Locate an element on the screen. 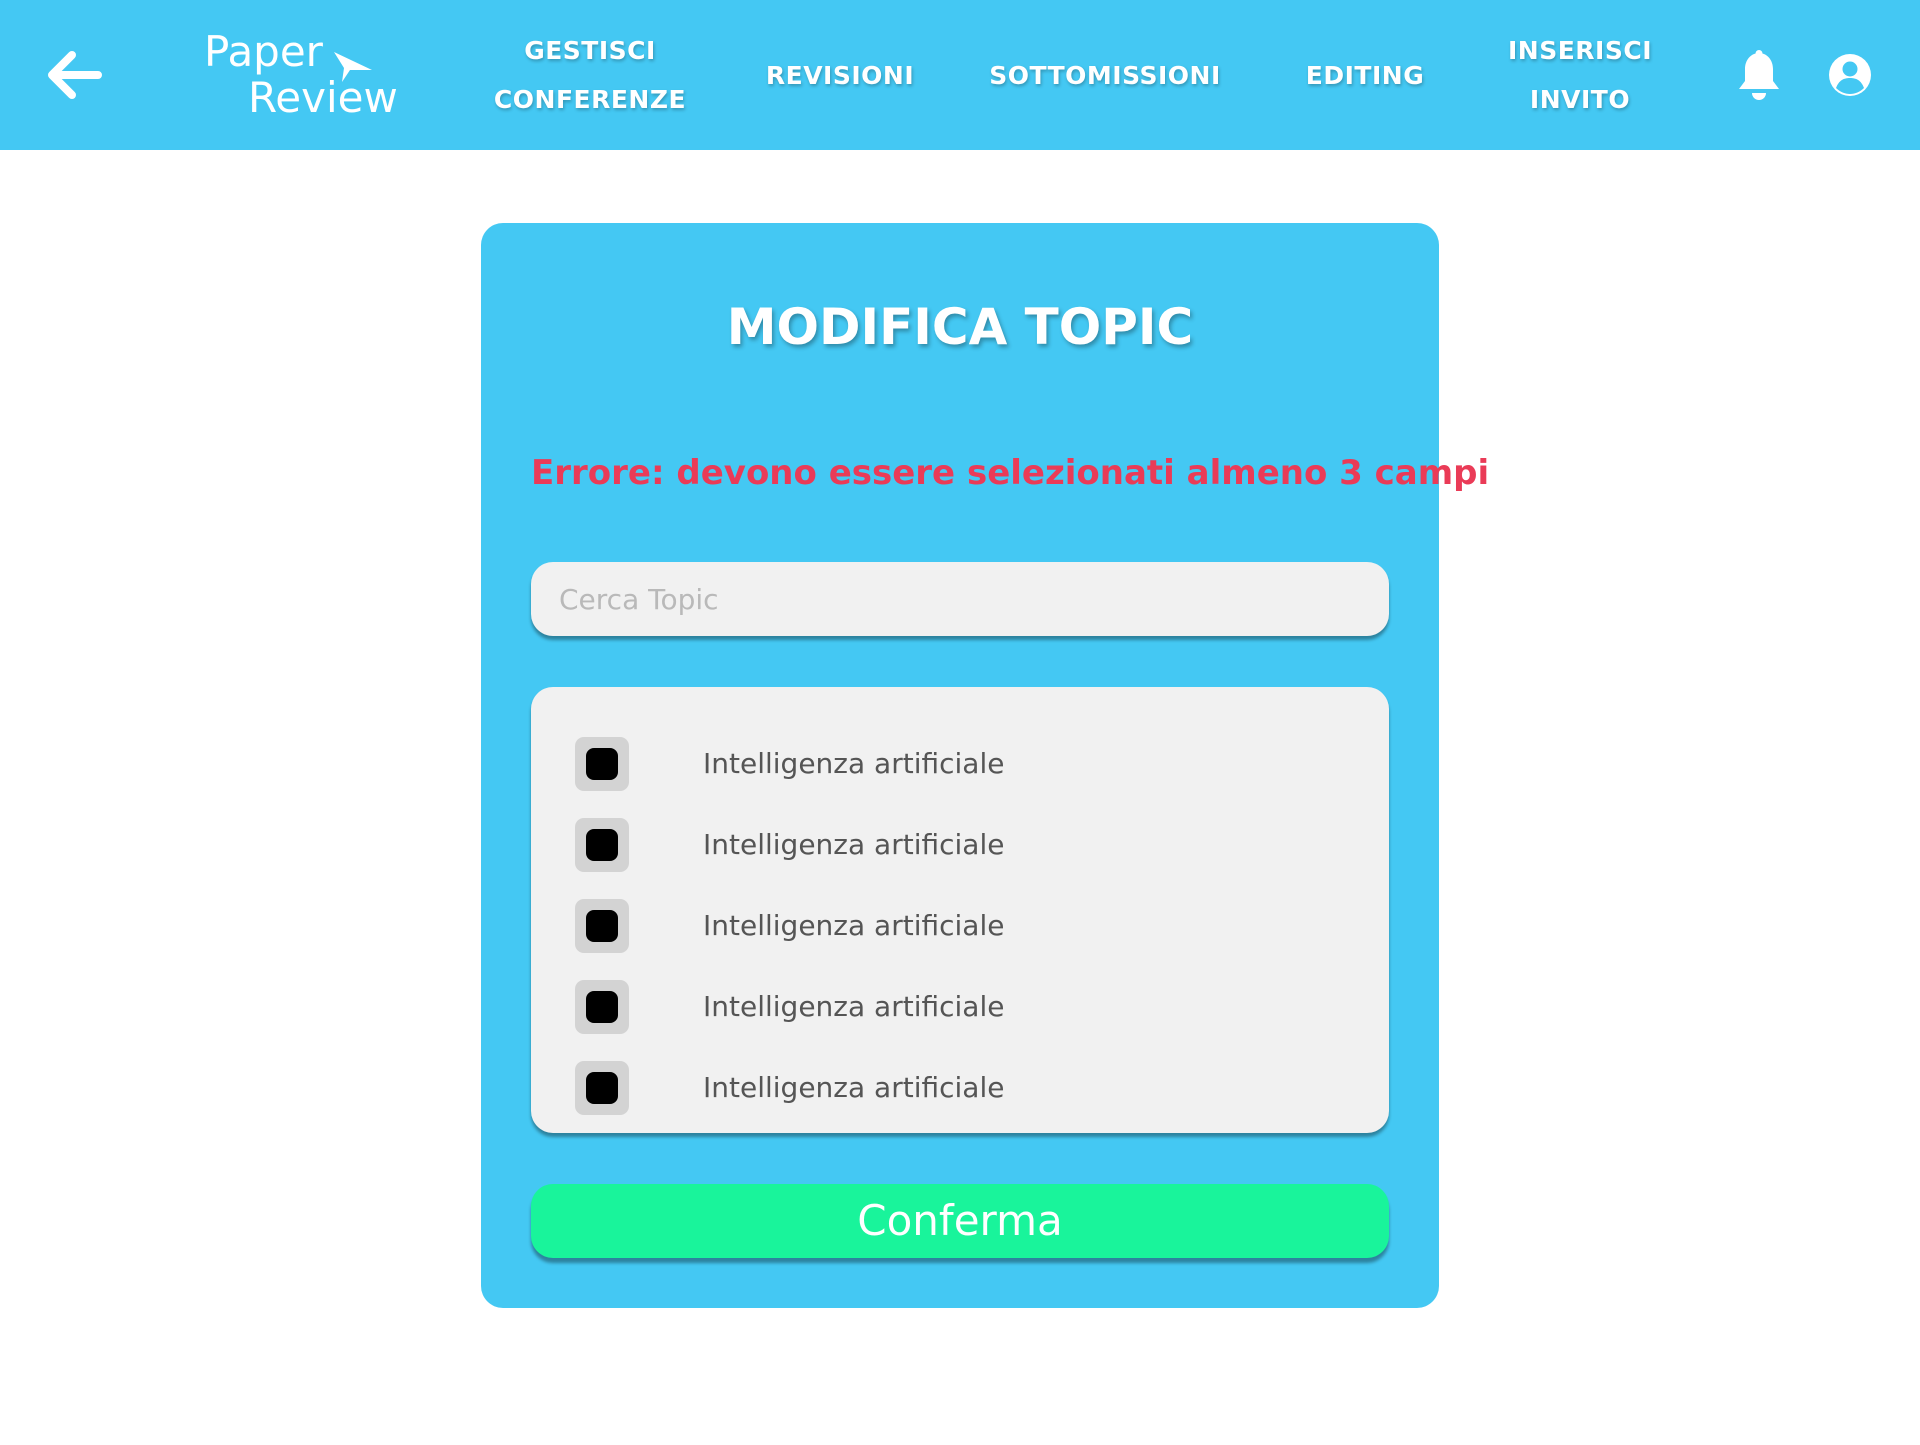 The image size is (1920, 1445). bell-icon is located at coordinates (1759, 75).